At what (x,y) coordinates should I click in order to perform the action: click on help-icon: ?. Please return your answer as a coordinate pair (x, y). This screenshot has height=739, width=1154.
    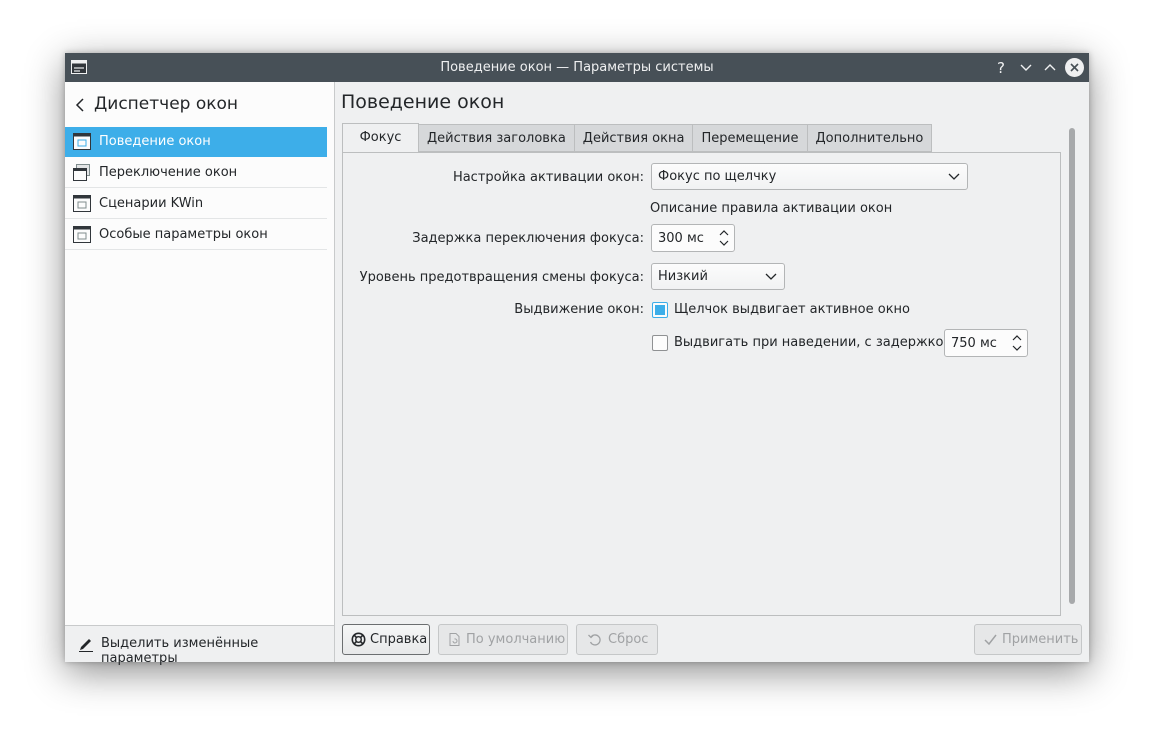
    Looking at the image, I should click on (1001, 68).